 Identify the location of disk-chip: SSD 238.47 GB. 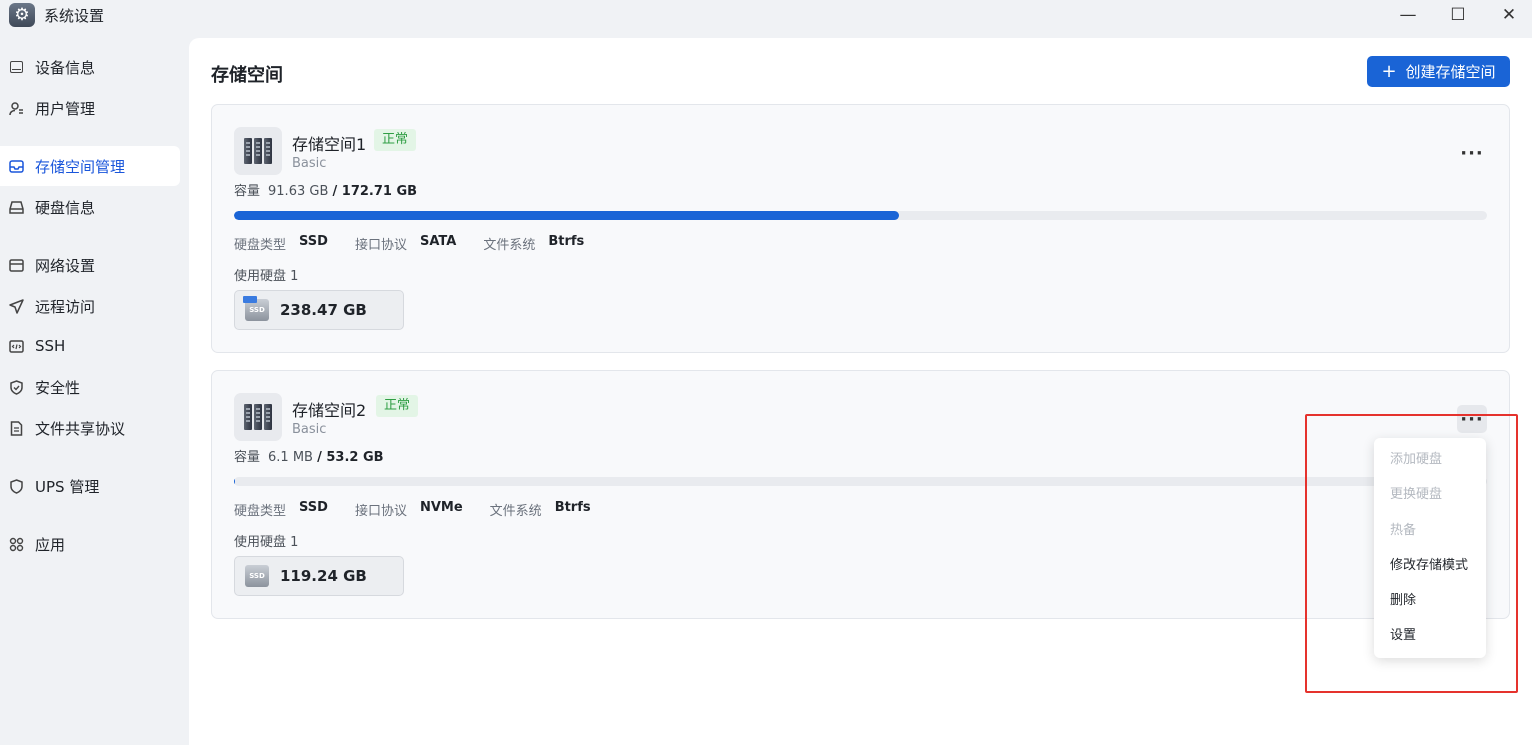
(319, 310).